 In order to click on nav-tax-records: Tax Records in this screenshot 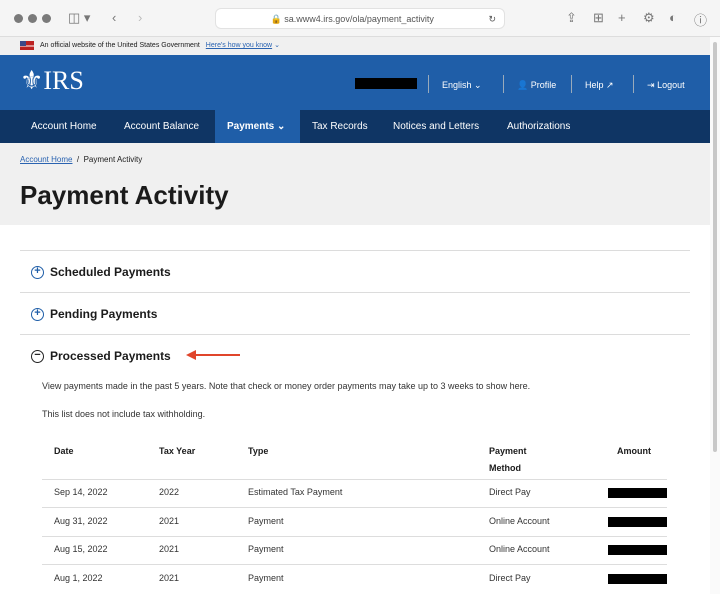, I will do `click(340, 126)`.